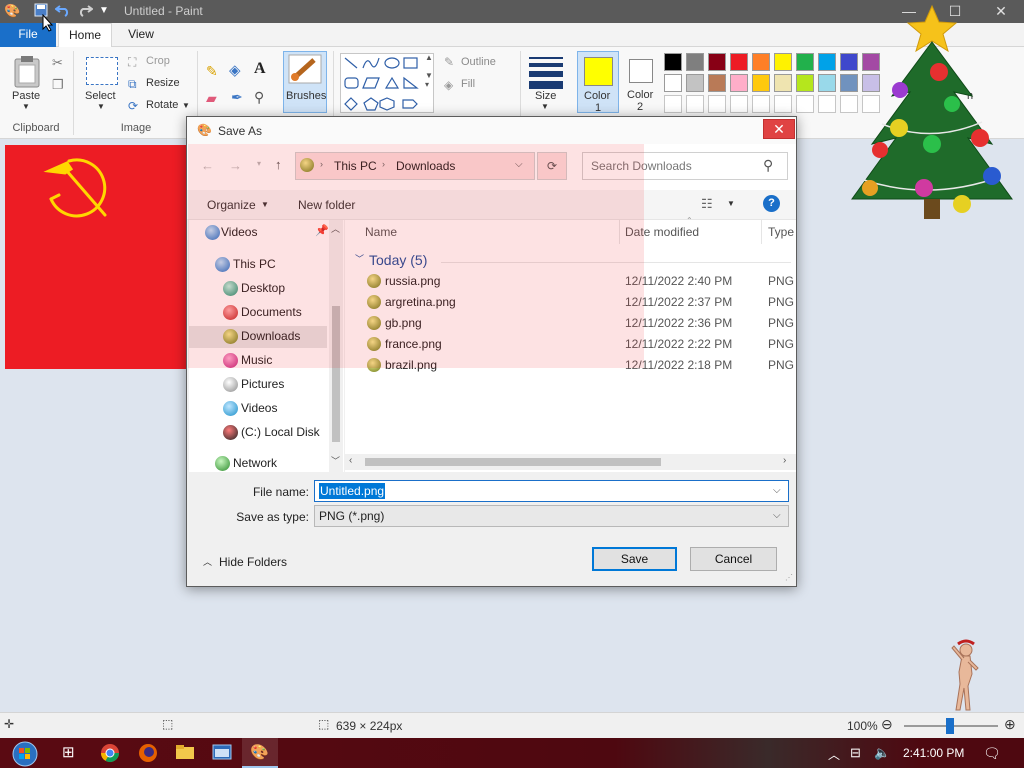 The height and width of the screenshot is (768, 1024). What do you see at coordinates (570, 365) in the screenshot?
I see `file-row: brazil.png 12/11/2022 2:18 PM PNG` at bounding box center [570, 365].